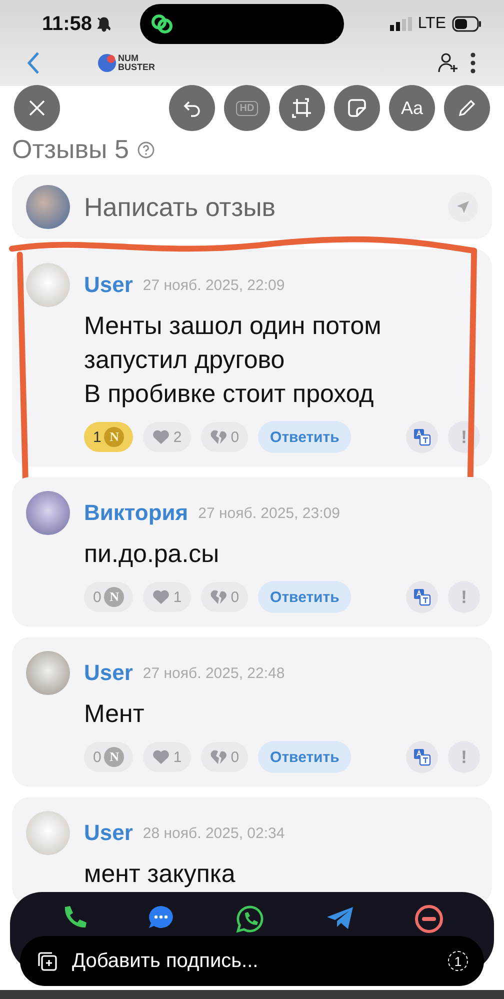  I want to click on pencil-icon, so click(467, 108).